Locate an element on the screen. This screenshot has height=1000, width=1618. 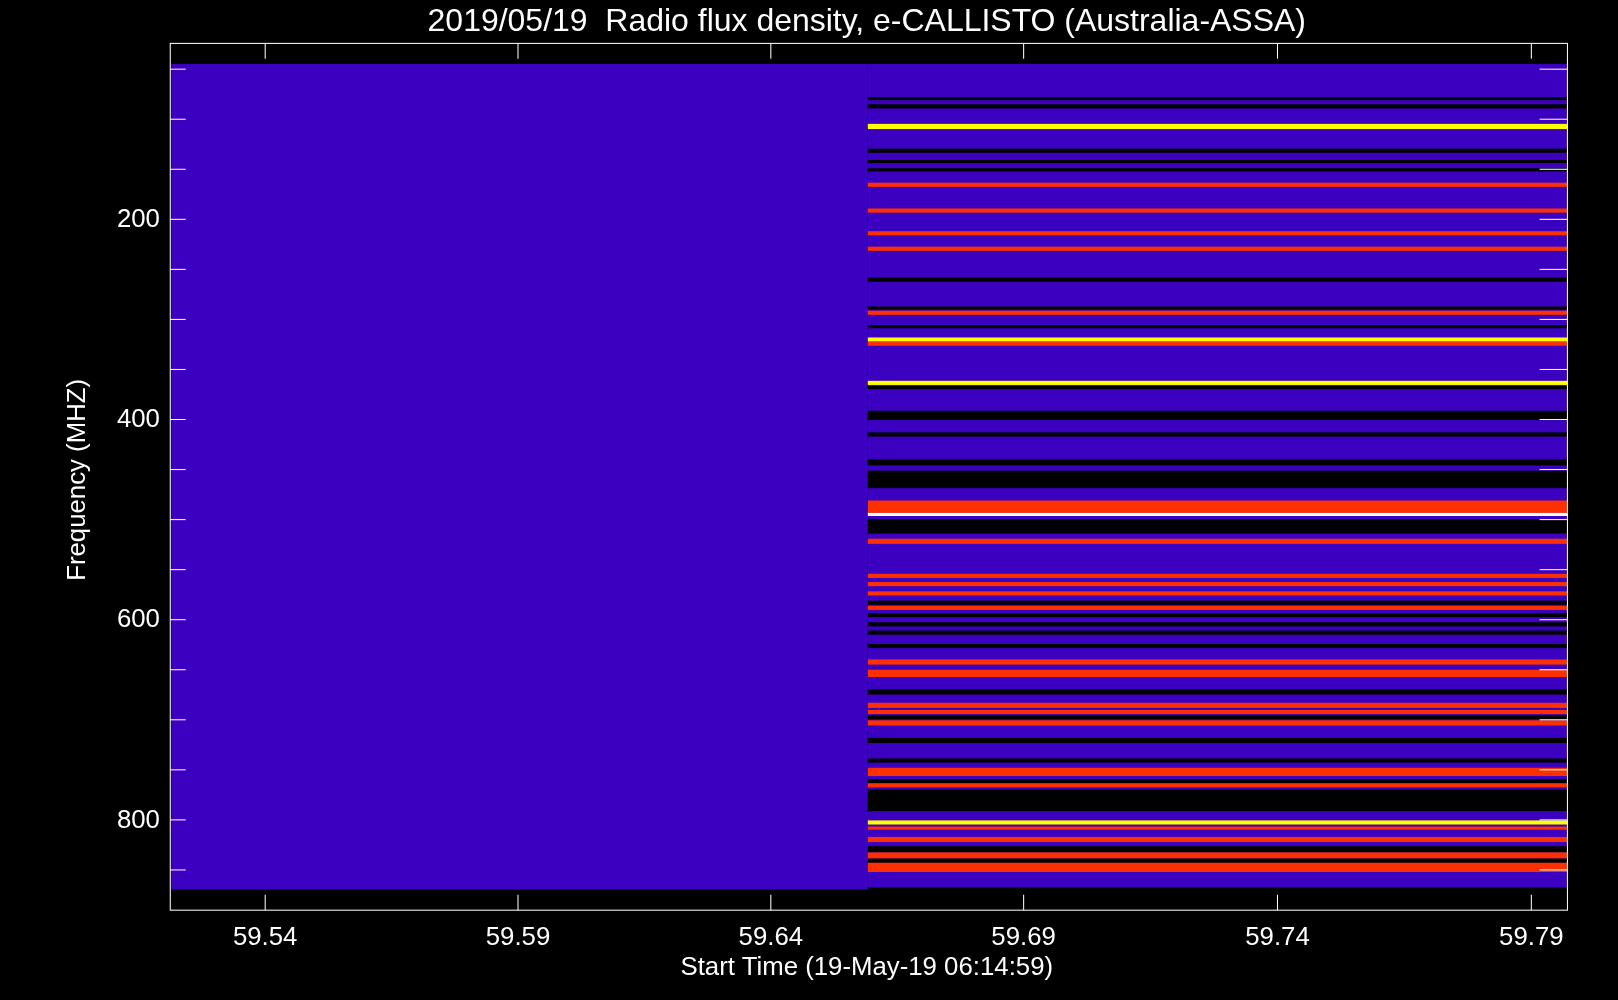
x-tick-label: 59.54 is located at coordinates (265, 936).